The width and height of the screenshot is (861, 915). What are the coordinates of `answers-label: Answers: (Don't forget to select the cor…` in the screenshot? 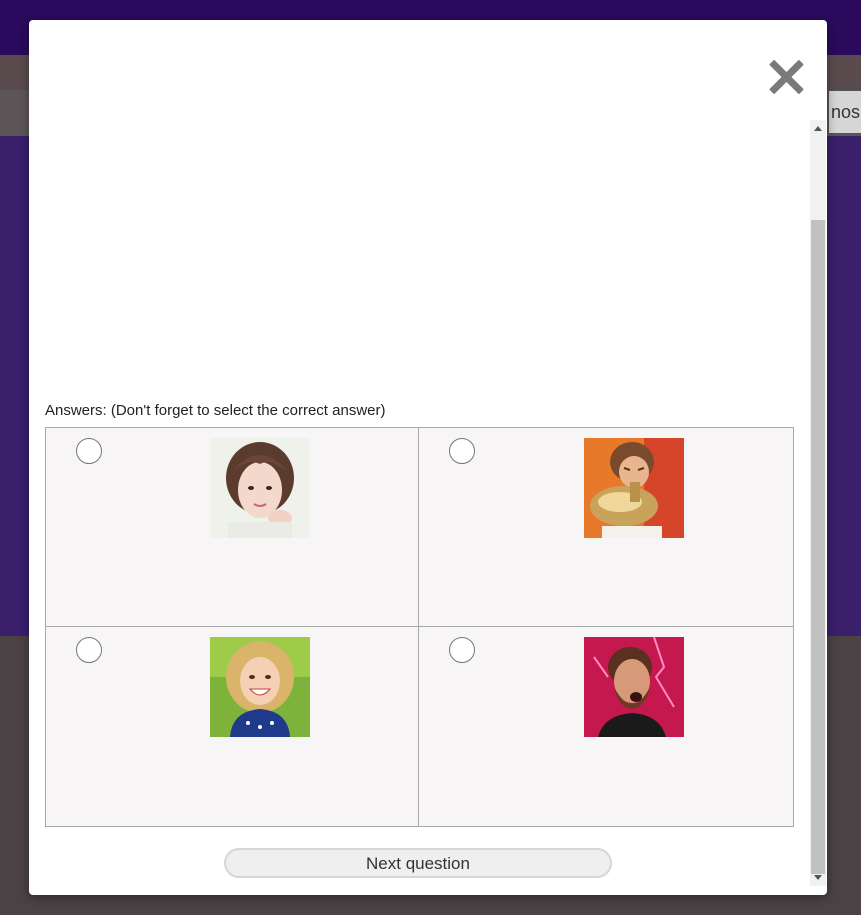 It's located at (215, 410).